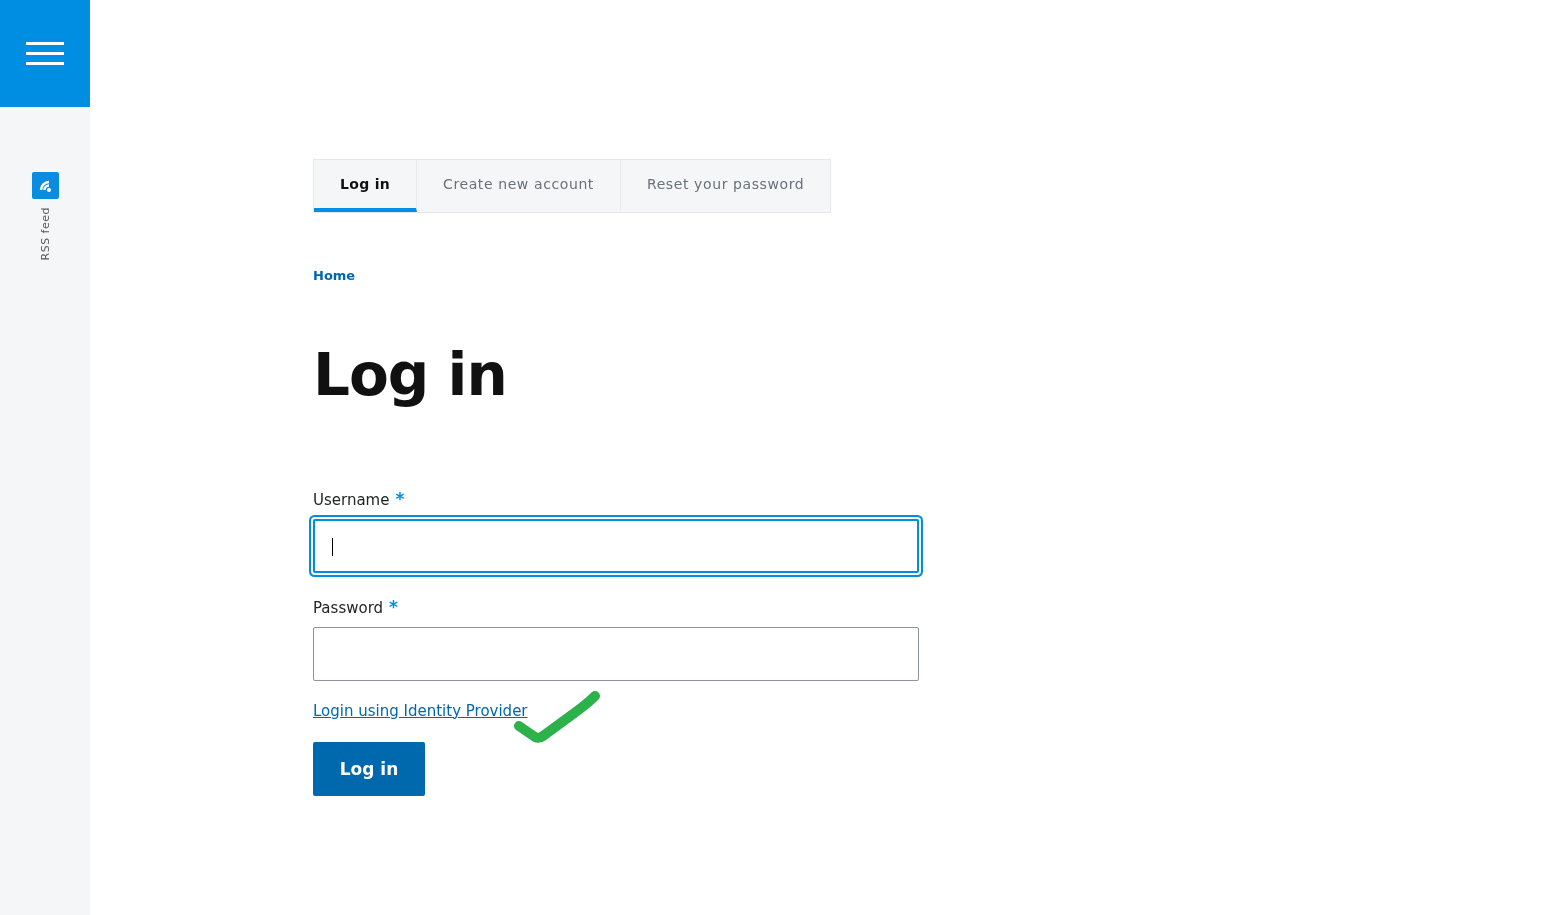 This screenshot has height=915, width=1568. I want to click on text-caret, so click(332, 546).